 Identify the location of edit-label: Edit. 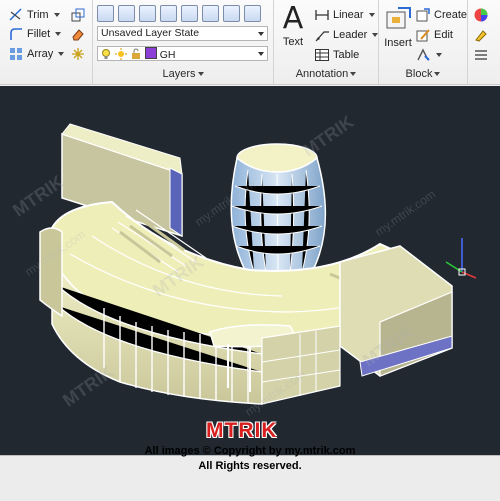
(443, 35).